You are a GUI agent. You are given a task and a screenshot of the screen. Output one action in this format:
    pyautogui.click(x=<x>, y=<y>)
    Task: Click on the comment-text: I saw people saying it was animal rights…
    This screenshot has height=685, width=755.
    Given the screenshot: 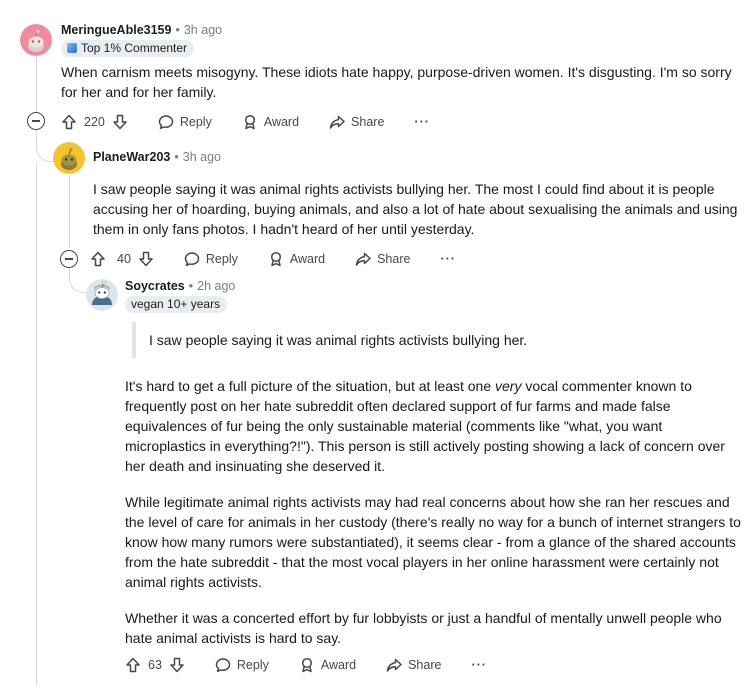 What is the action you would take?
    pyautogui.click(x=415, y=209)
    